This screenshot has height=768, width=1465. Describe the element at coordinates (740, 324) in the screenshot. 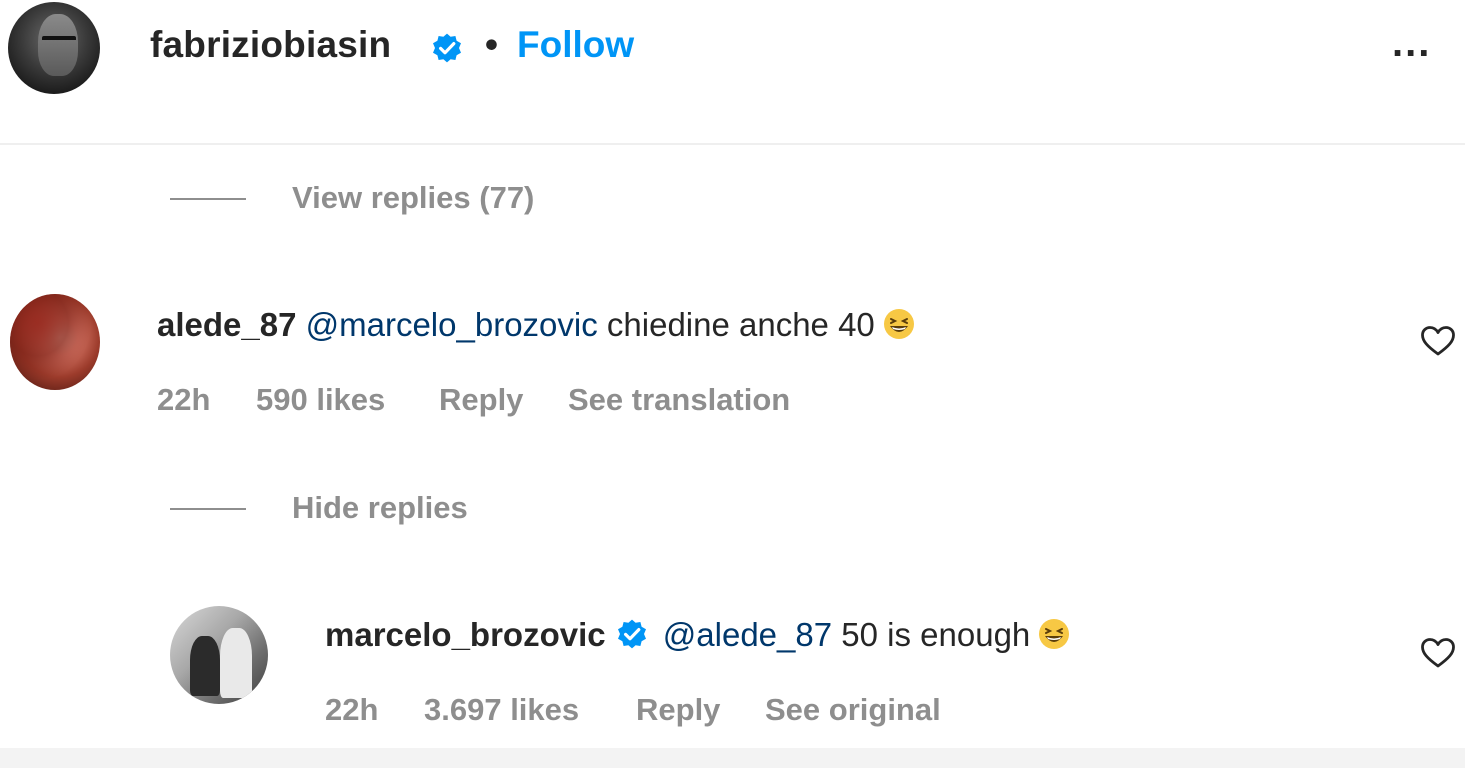

I see `comment-text: chiedine anche 40` at that location.